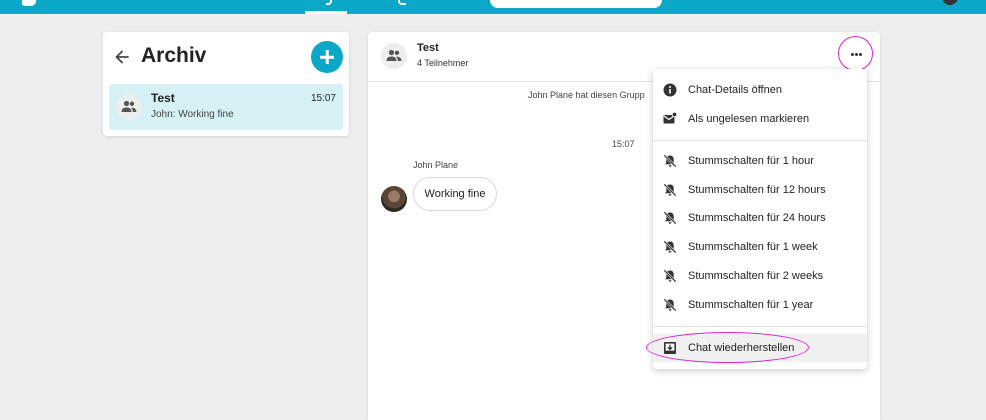  I want to click on menu-item-label: Stummschalten für 1 week, so click(753, 247).